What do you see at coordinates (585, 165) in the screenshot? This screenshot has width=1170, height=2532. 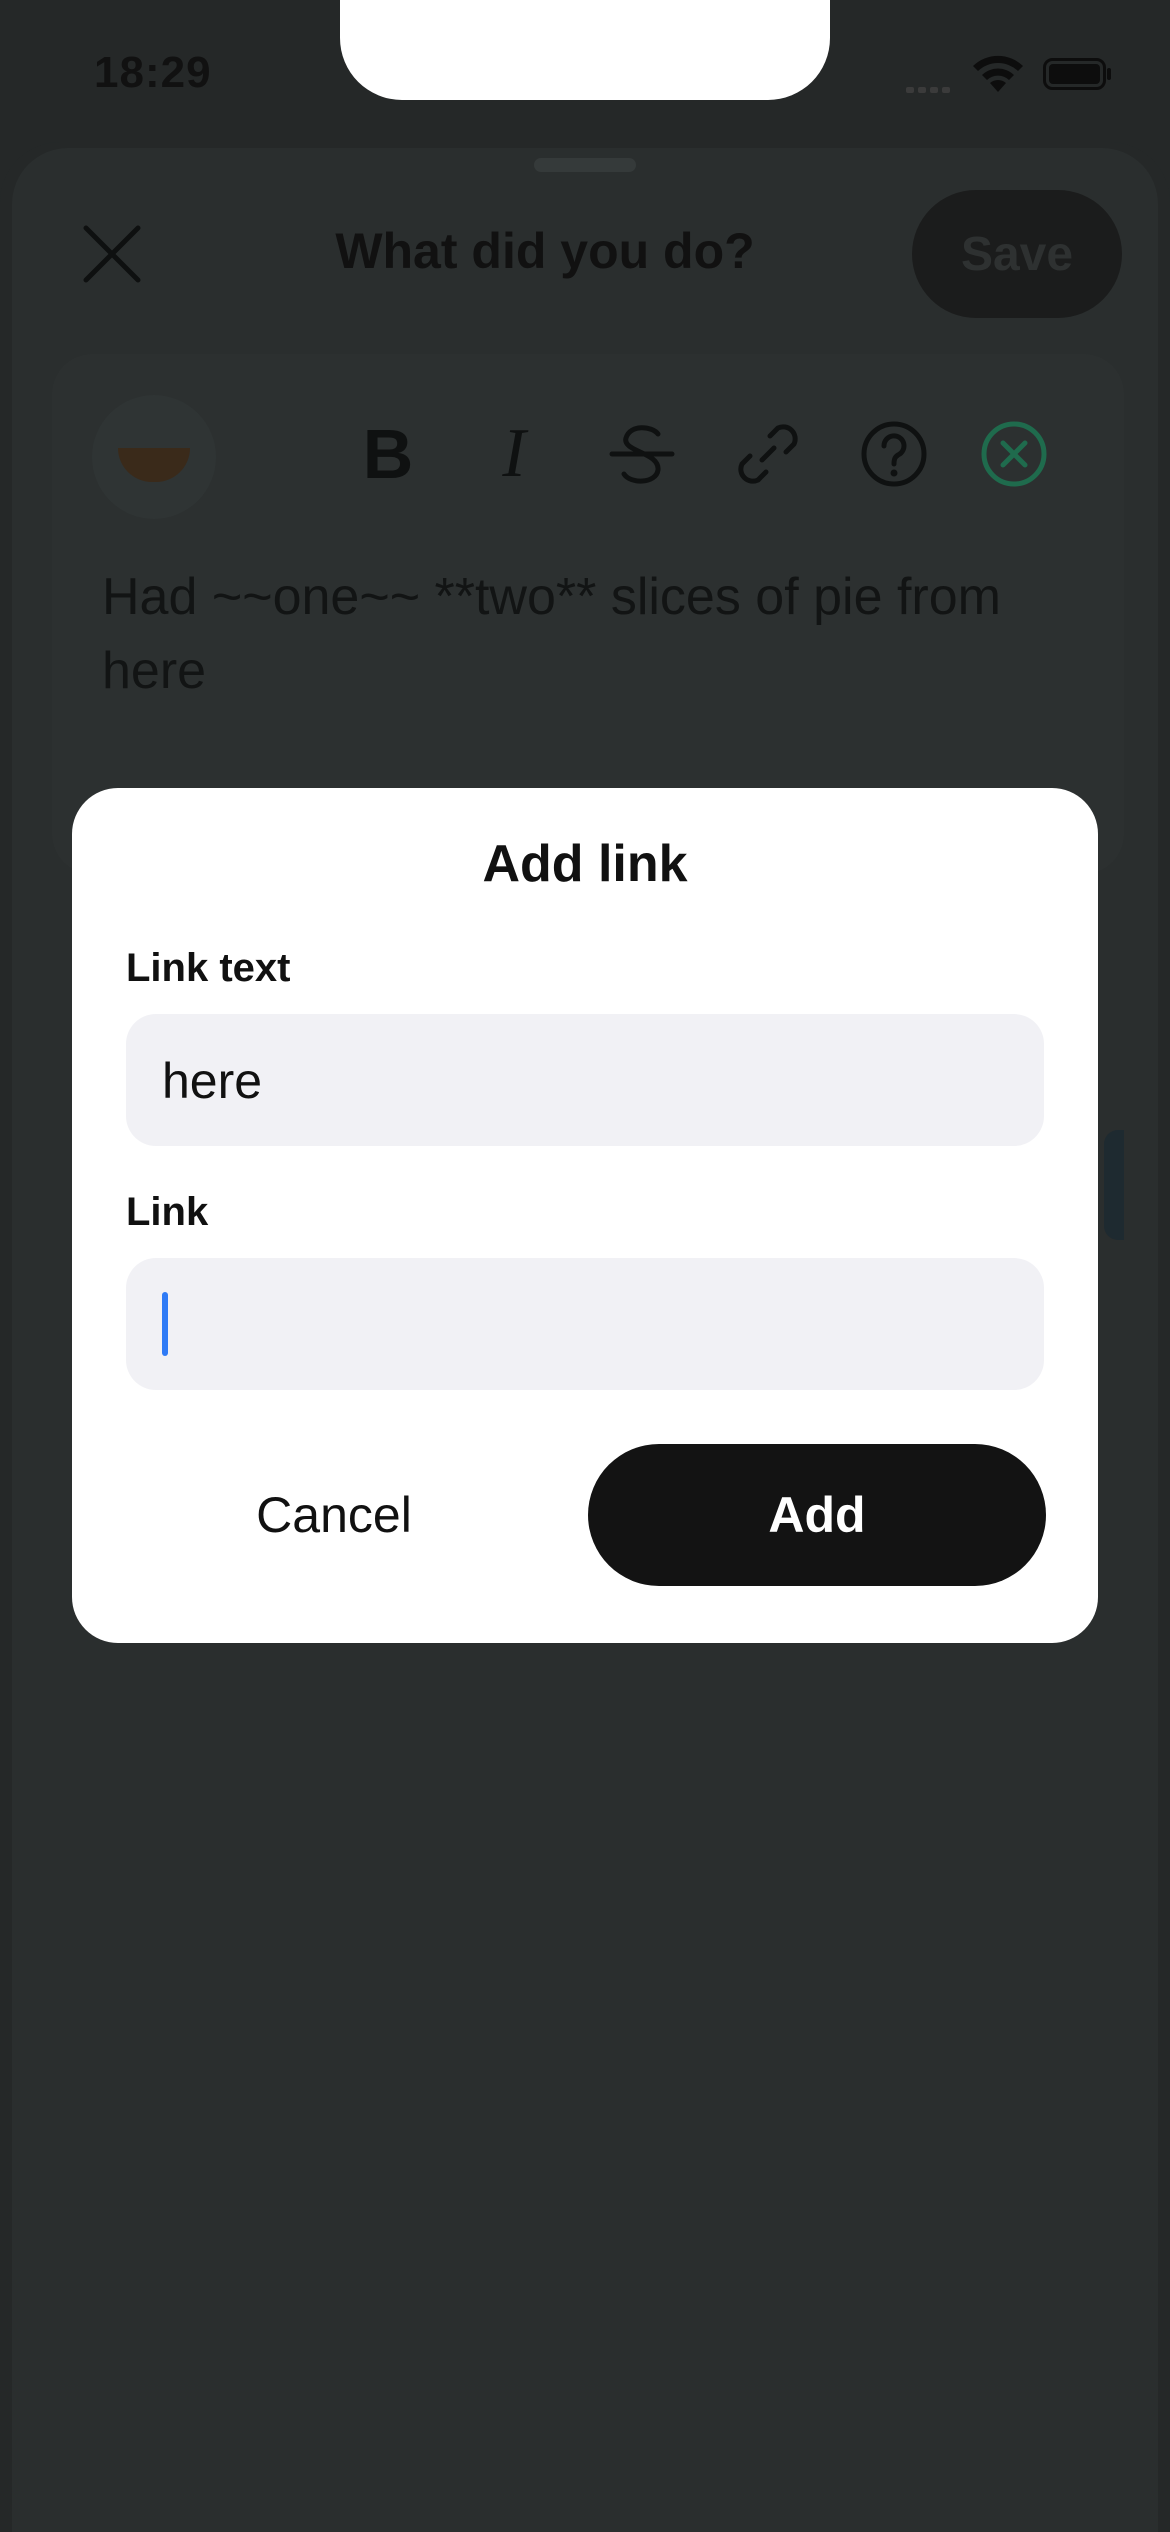 I see `sheet-grabber` at bounding box center [585, 165].